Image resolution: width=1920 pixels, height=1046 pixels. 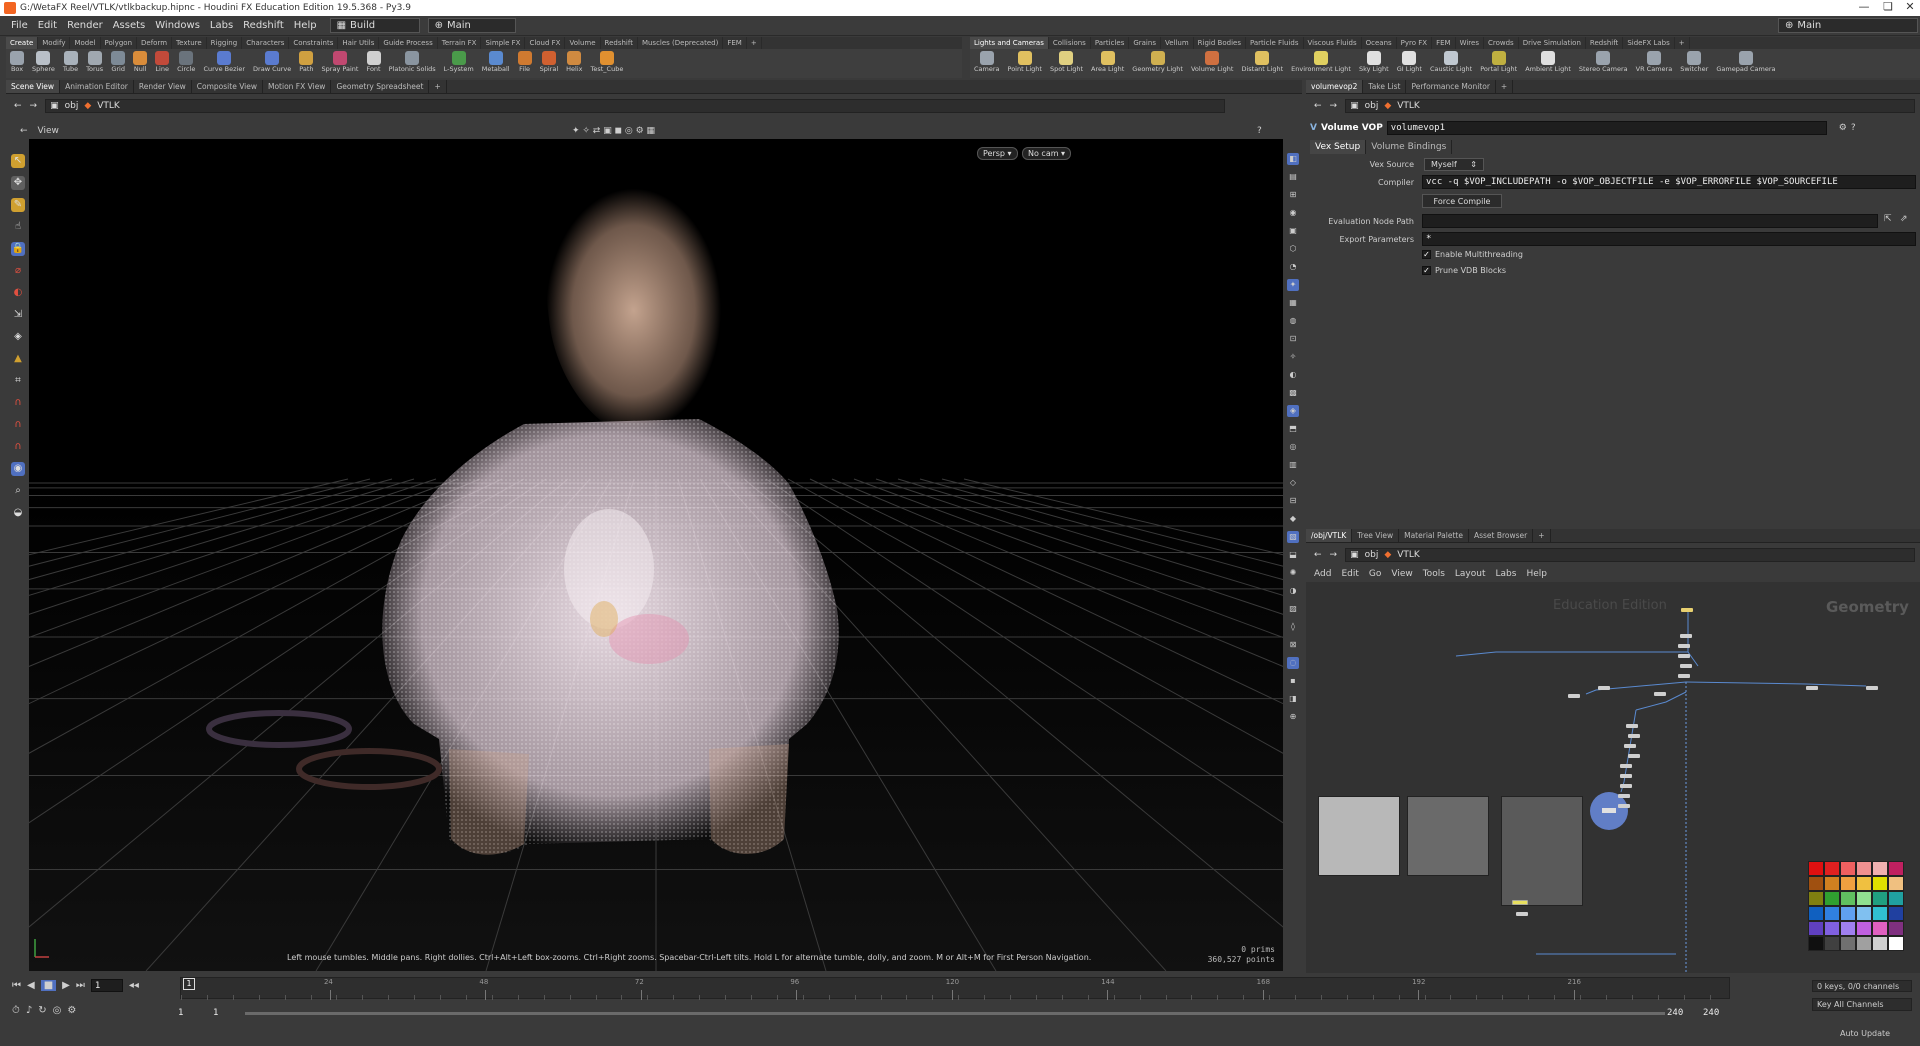 I want to click on stop-icon: ■, so click(x=48, y=985).